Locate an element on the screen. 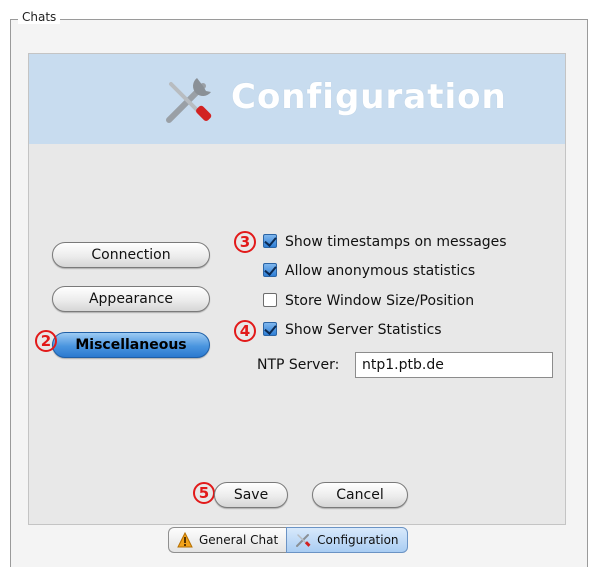  tools-icon is located at coordinates (303, 540).